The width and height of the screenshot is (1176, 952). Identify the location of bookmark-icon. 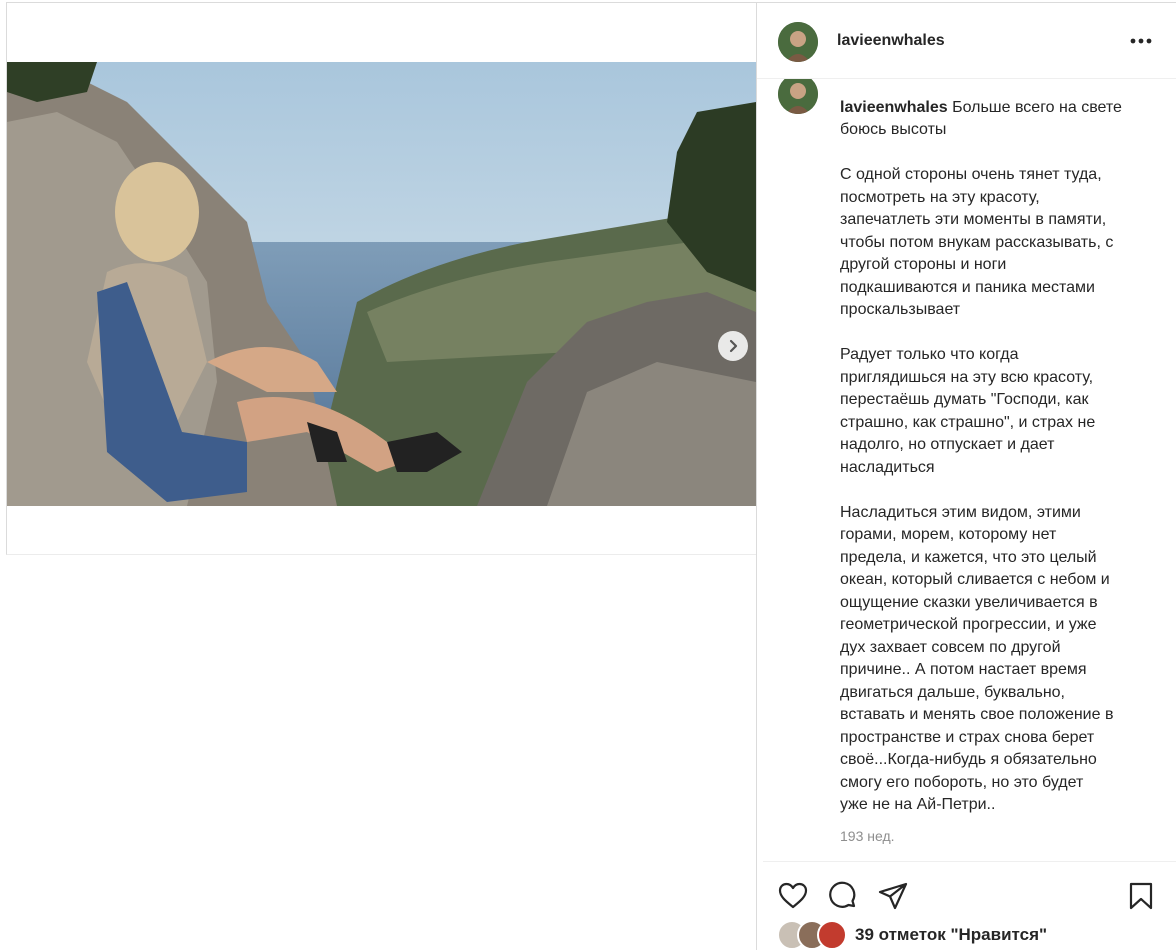
(1141, 896).